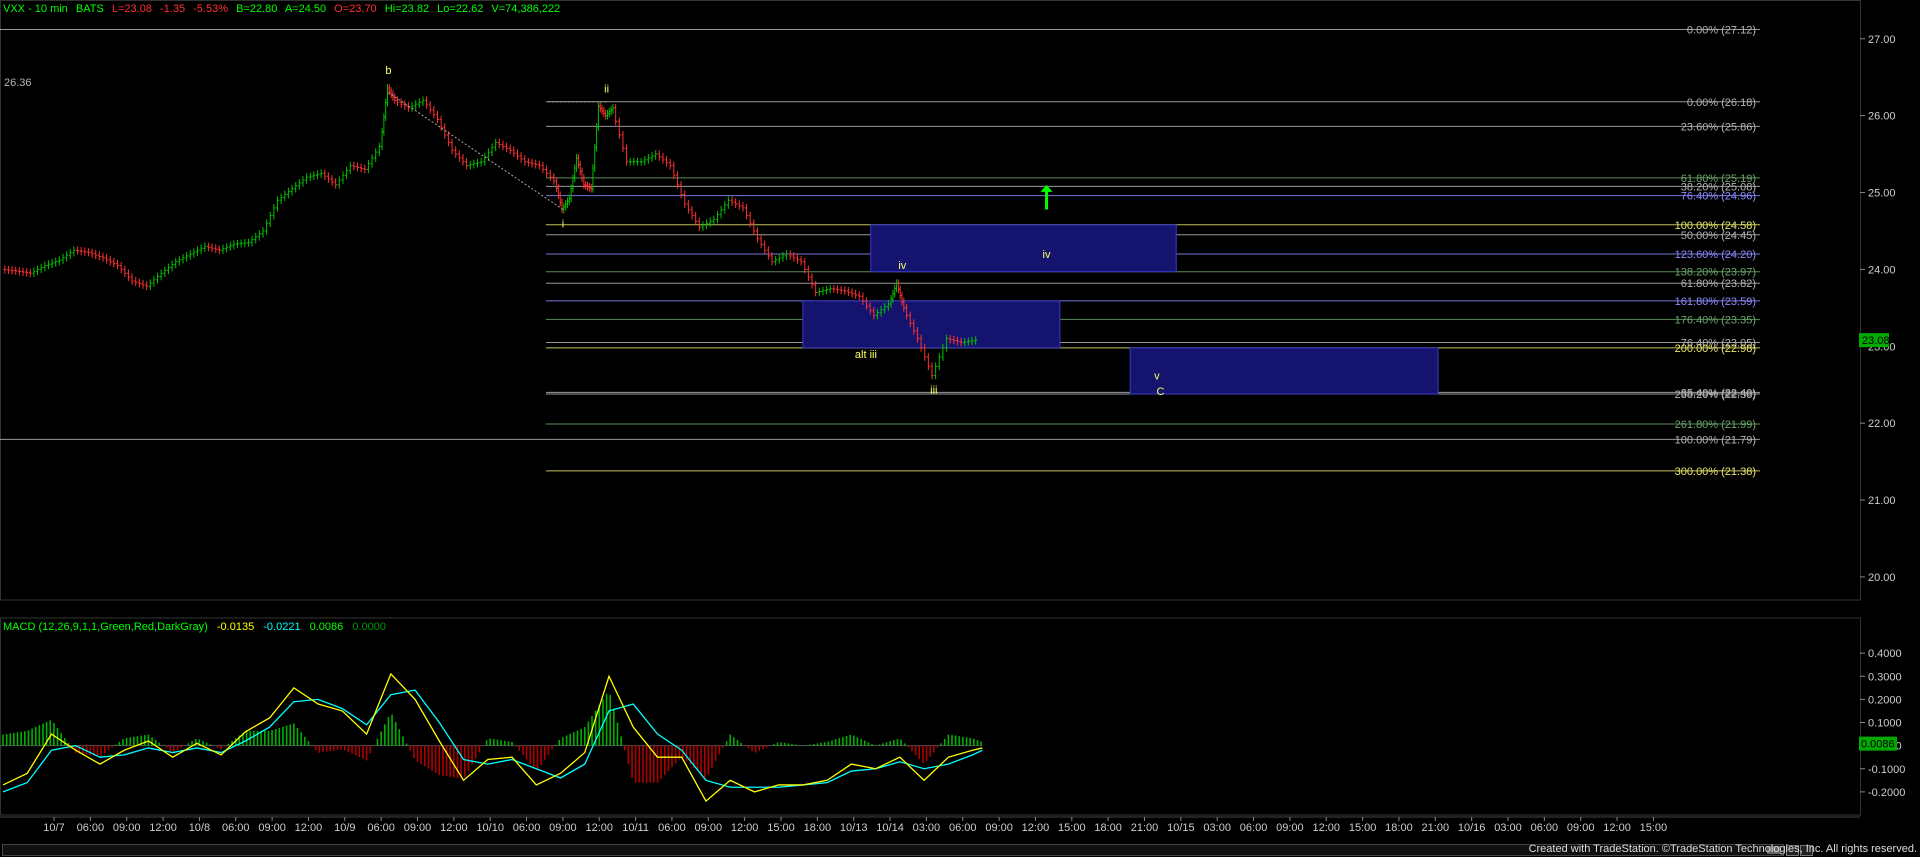 This screenshot has width=1920, height=857. What do you see at coordinates (1876, 341) in the screenshot?
I see `last-price-text: 23.08` at bounding box center [1876, 341].